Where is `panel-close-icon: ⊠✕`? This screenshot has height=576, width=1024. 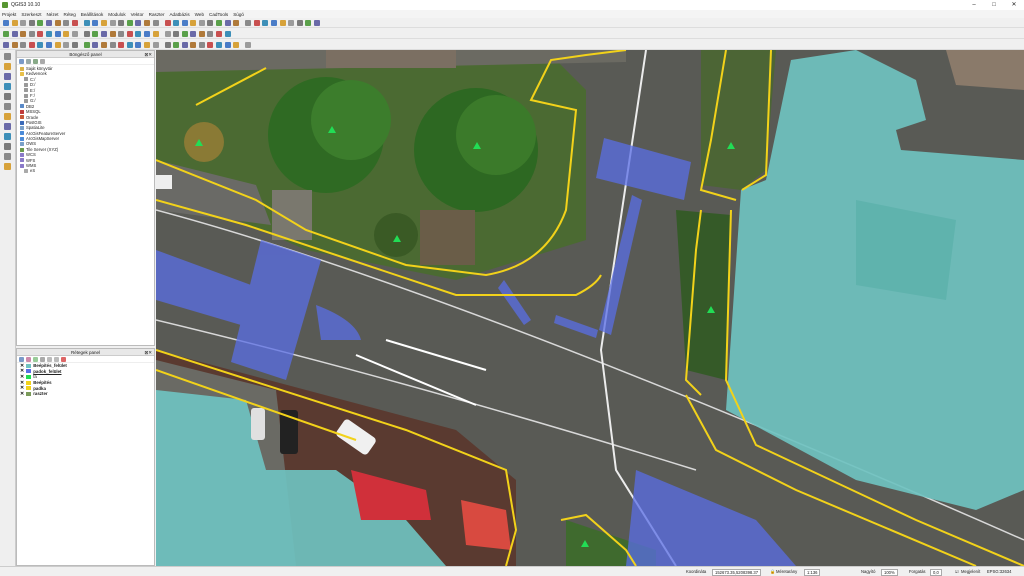
panel-close-icon: ⊠✕ is located at coordinates (148, 54).